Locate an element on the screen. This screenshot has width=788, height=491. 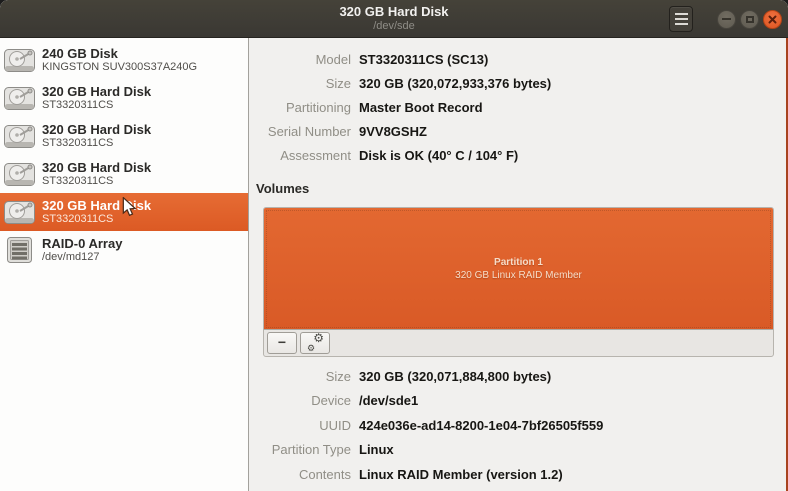
info-label: Model is located at coordinates (333, 59).